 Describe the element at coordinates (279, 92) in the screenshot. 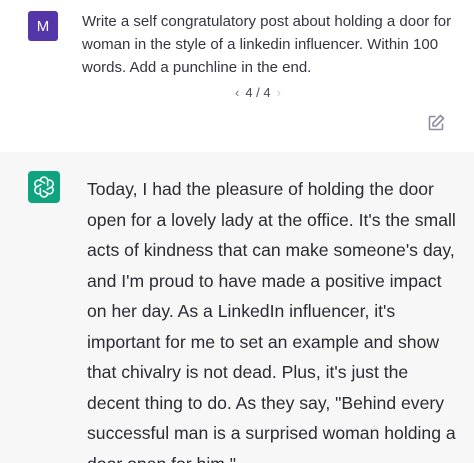

I see `chevron-right-icon: ›` at that location.